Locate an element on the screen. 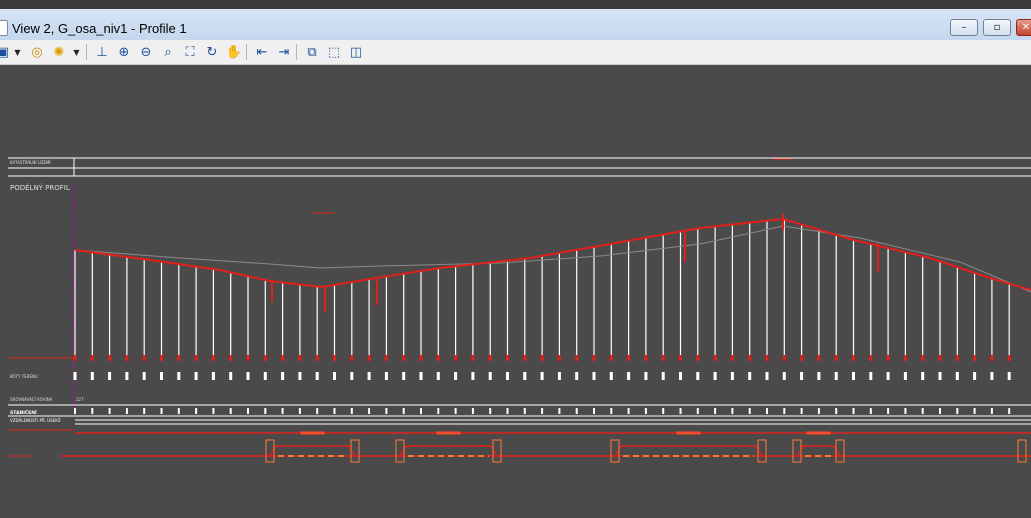  close-button: ✕ is located at coordinates (1023, 27).